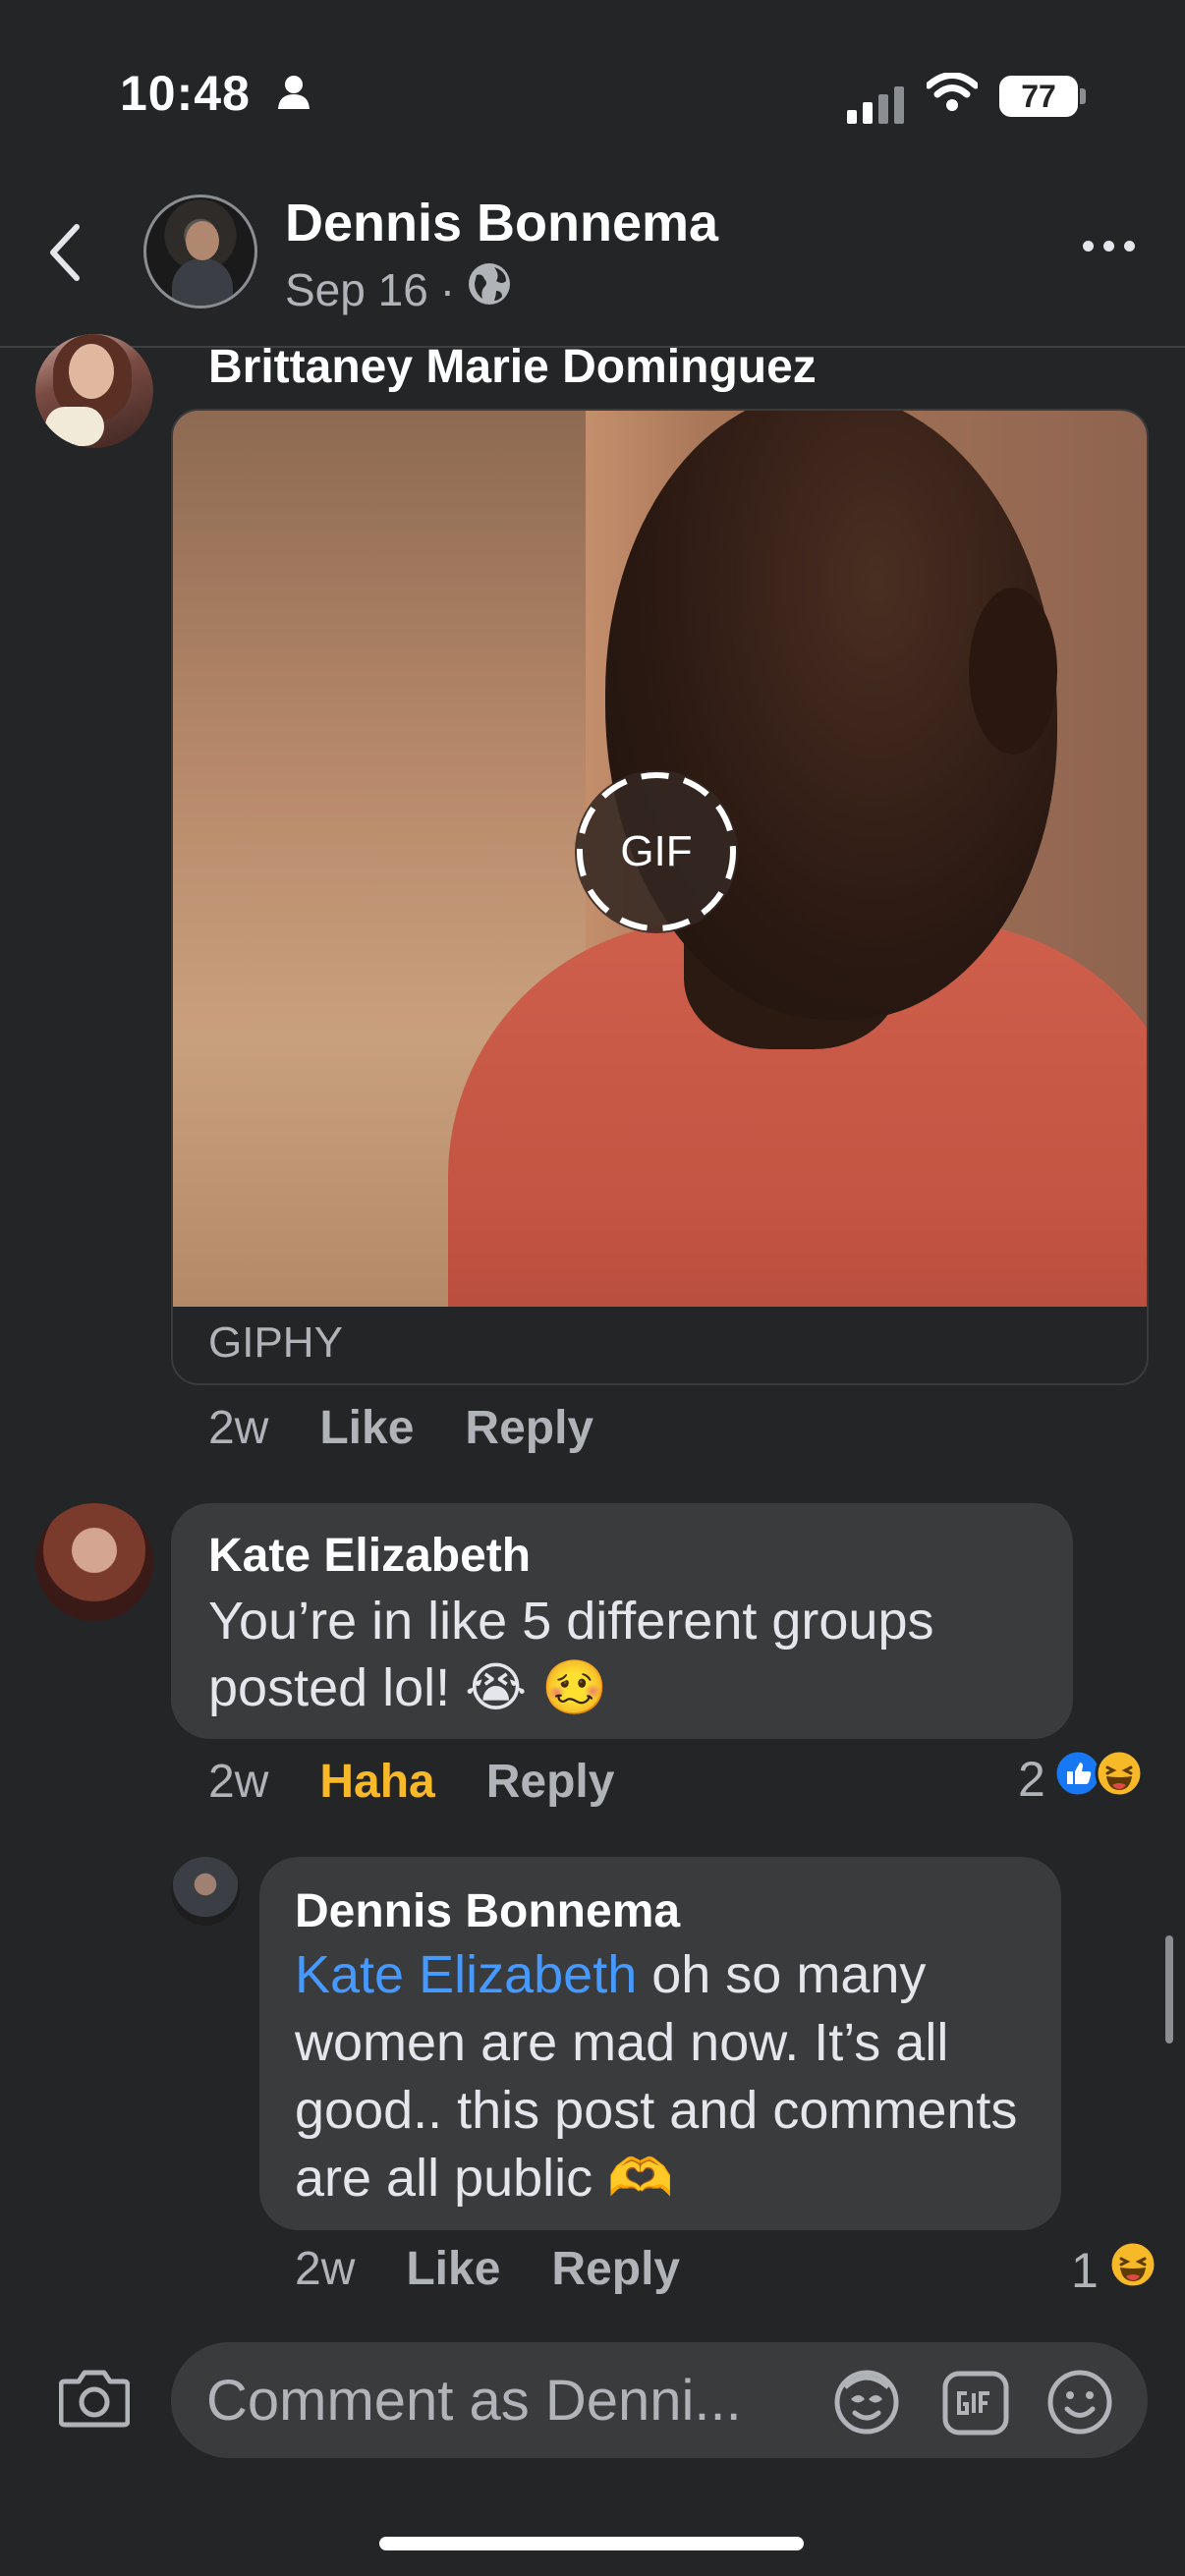 Image resolution: width=1185 pixels, height=2576 pixels. What do you see at coordinates (1031, 1779) in the screenshot?
I see `reaction-count: 2` at bounding box center [1031, 1779].